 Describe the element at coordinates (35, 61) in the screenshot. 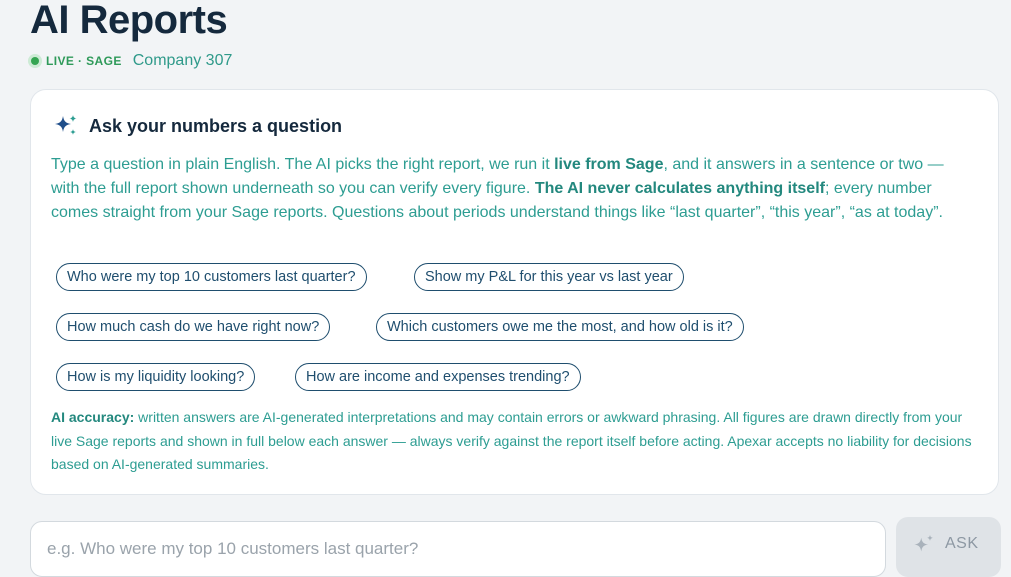

I see `live-status-dot-icon` at that location.